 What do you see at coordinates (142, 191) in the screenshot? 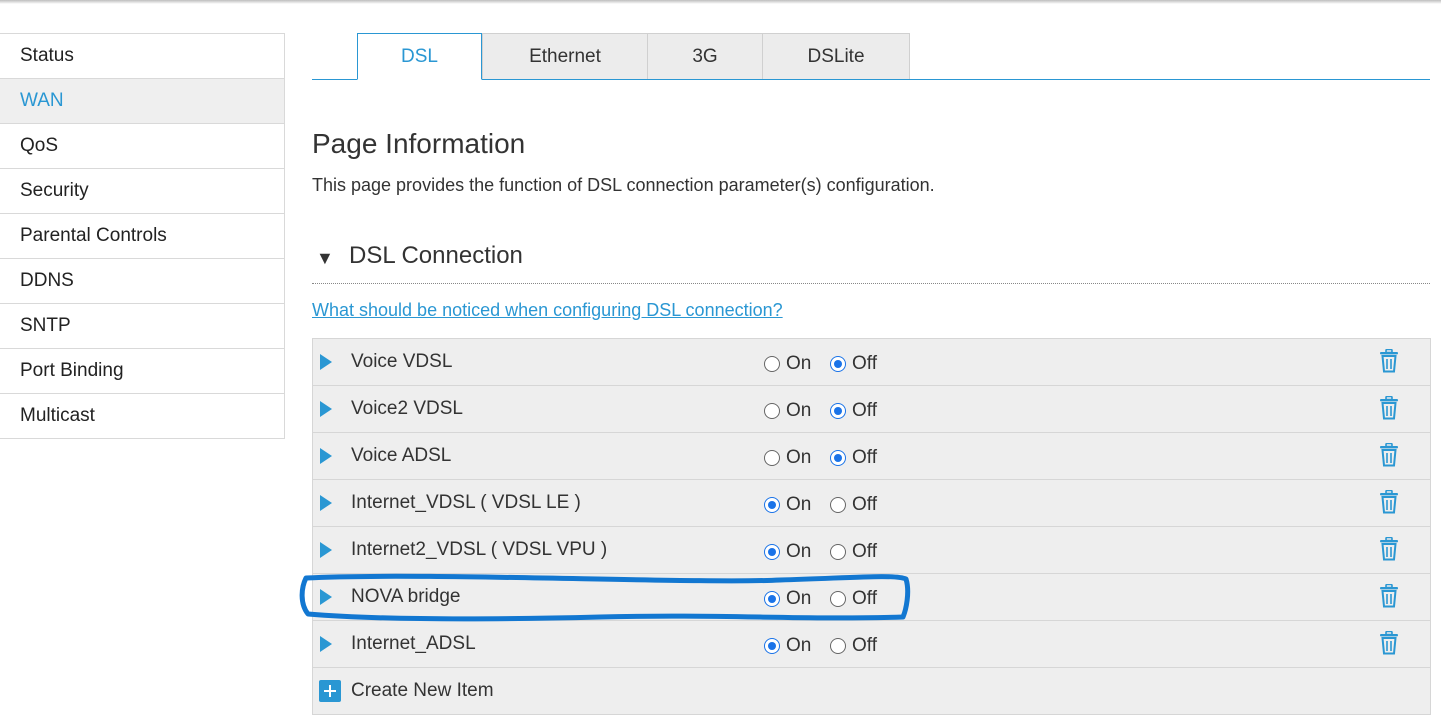
I see `sidebar-item-security: Security` at bounding box center [142, 191].